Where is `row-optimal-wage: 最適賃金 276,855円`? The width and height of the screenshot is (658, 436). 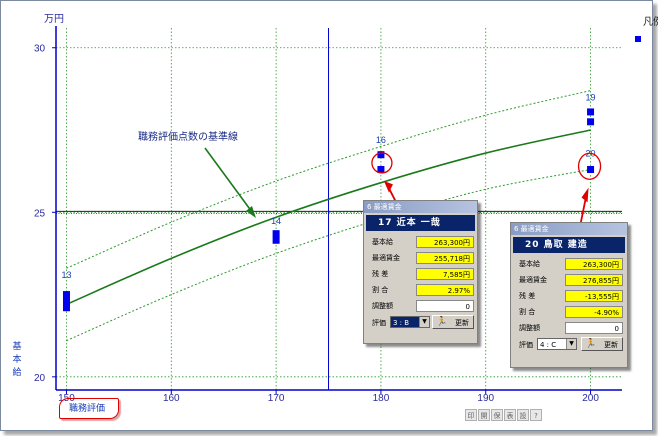 row-optimal-wage: 最適賃金 276,855円 is located at coordinates (569, 281).